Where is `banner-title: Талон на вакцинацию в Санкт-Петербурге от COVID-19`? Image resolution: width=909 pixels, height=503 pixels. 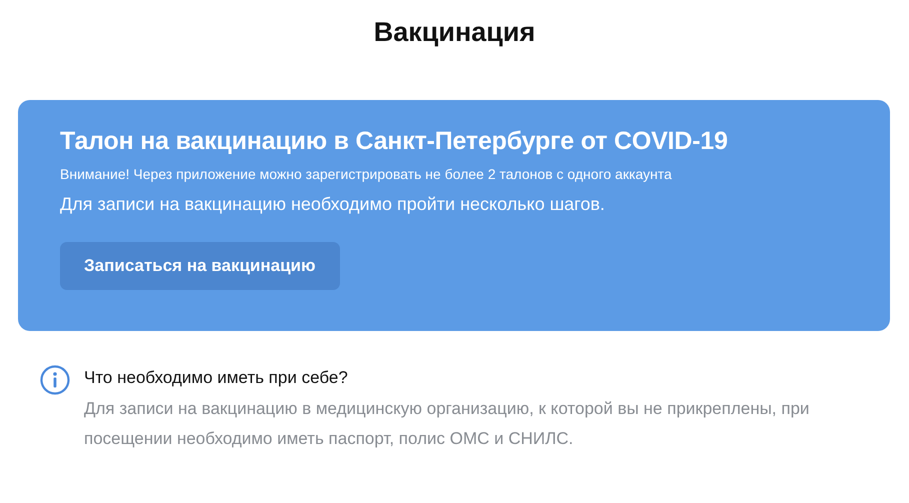 banner-title: Талон на вакцинацию в Санкт-Петербурге от COVID-19 is located at coordinates (394, 141).